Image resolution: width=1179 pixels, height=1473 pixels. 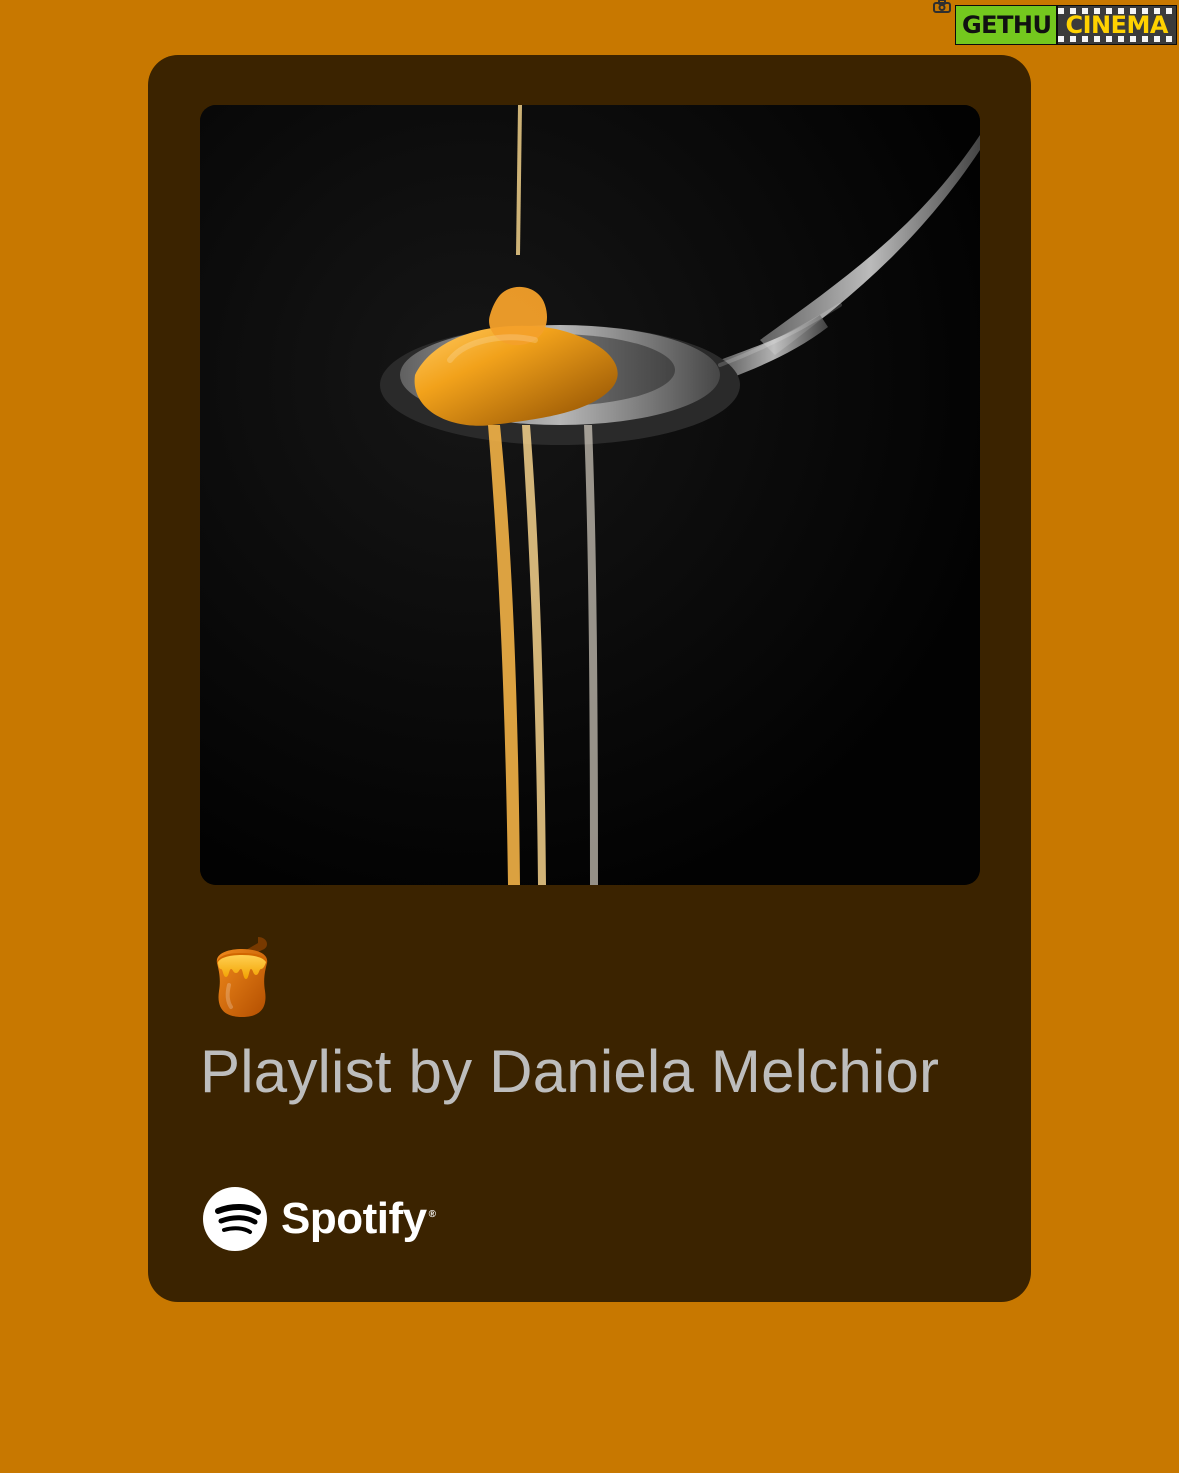 I want to click on spotify-wordmark: Spotify ®, so click(x=358, y=1218).